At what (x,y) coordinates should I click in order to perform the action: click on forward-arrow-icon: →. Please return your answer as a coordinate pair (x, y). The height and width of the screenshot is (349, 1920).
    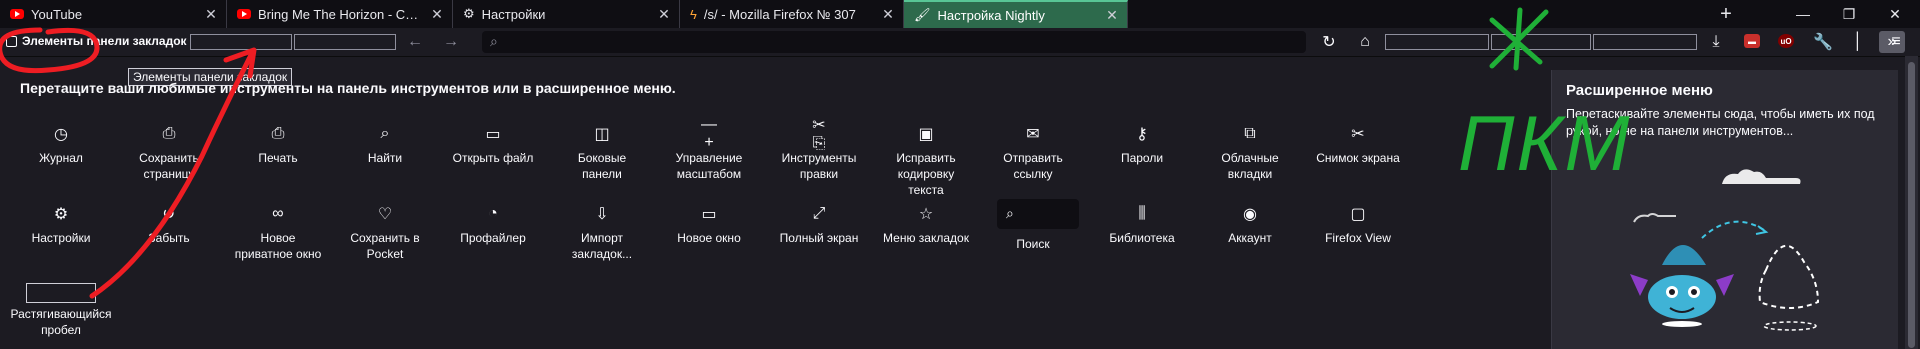
    Looking at the image, I should click on (451, 42).